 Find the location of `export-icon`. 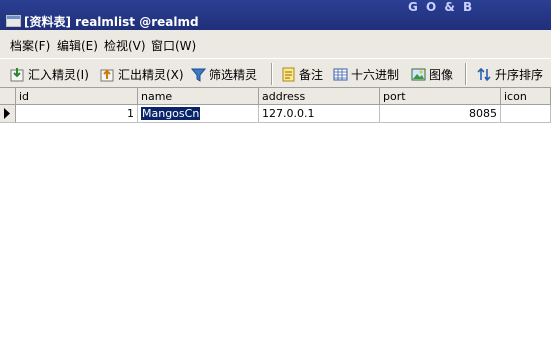

export-icon is located at coordinates (107, 74).